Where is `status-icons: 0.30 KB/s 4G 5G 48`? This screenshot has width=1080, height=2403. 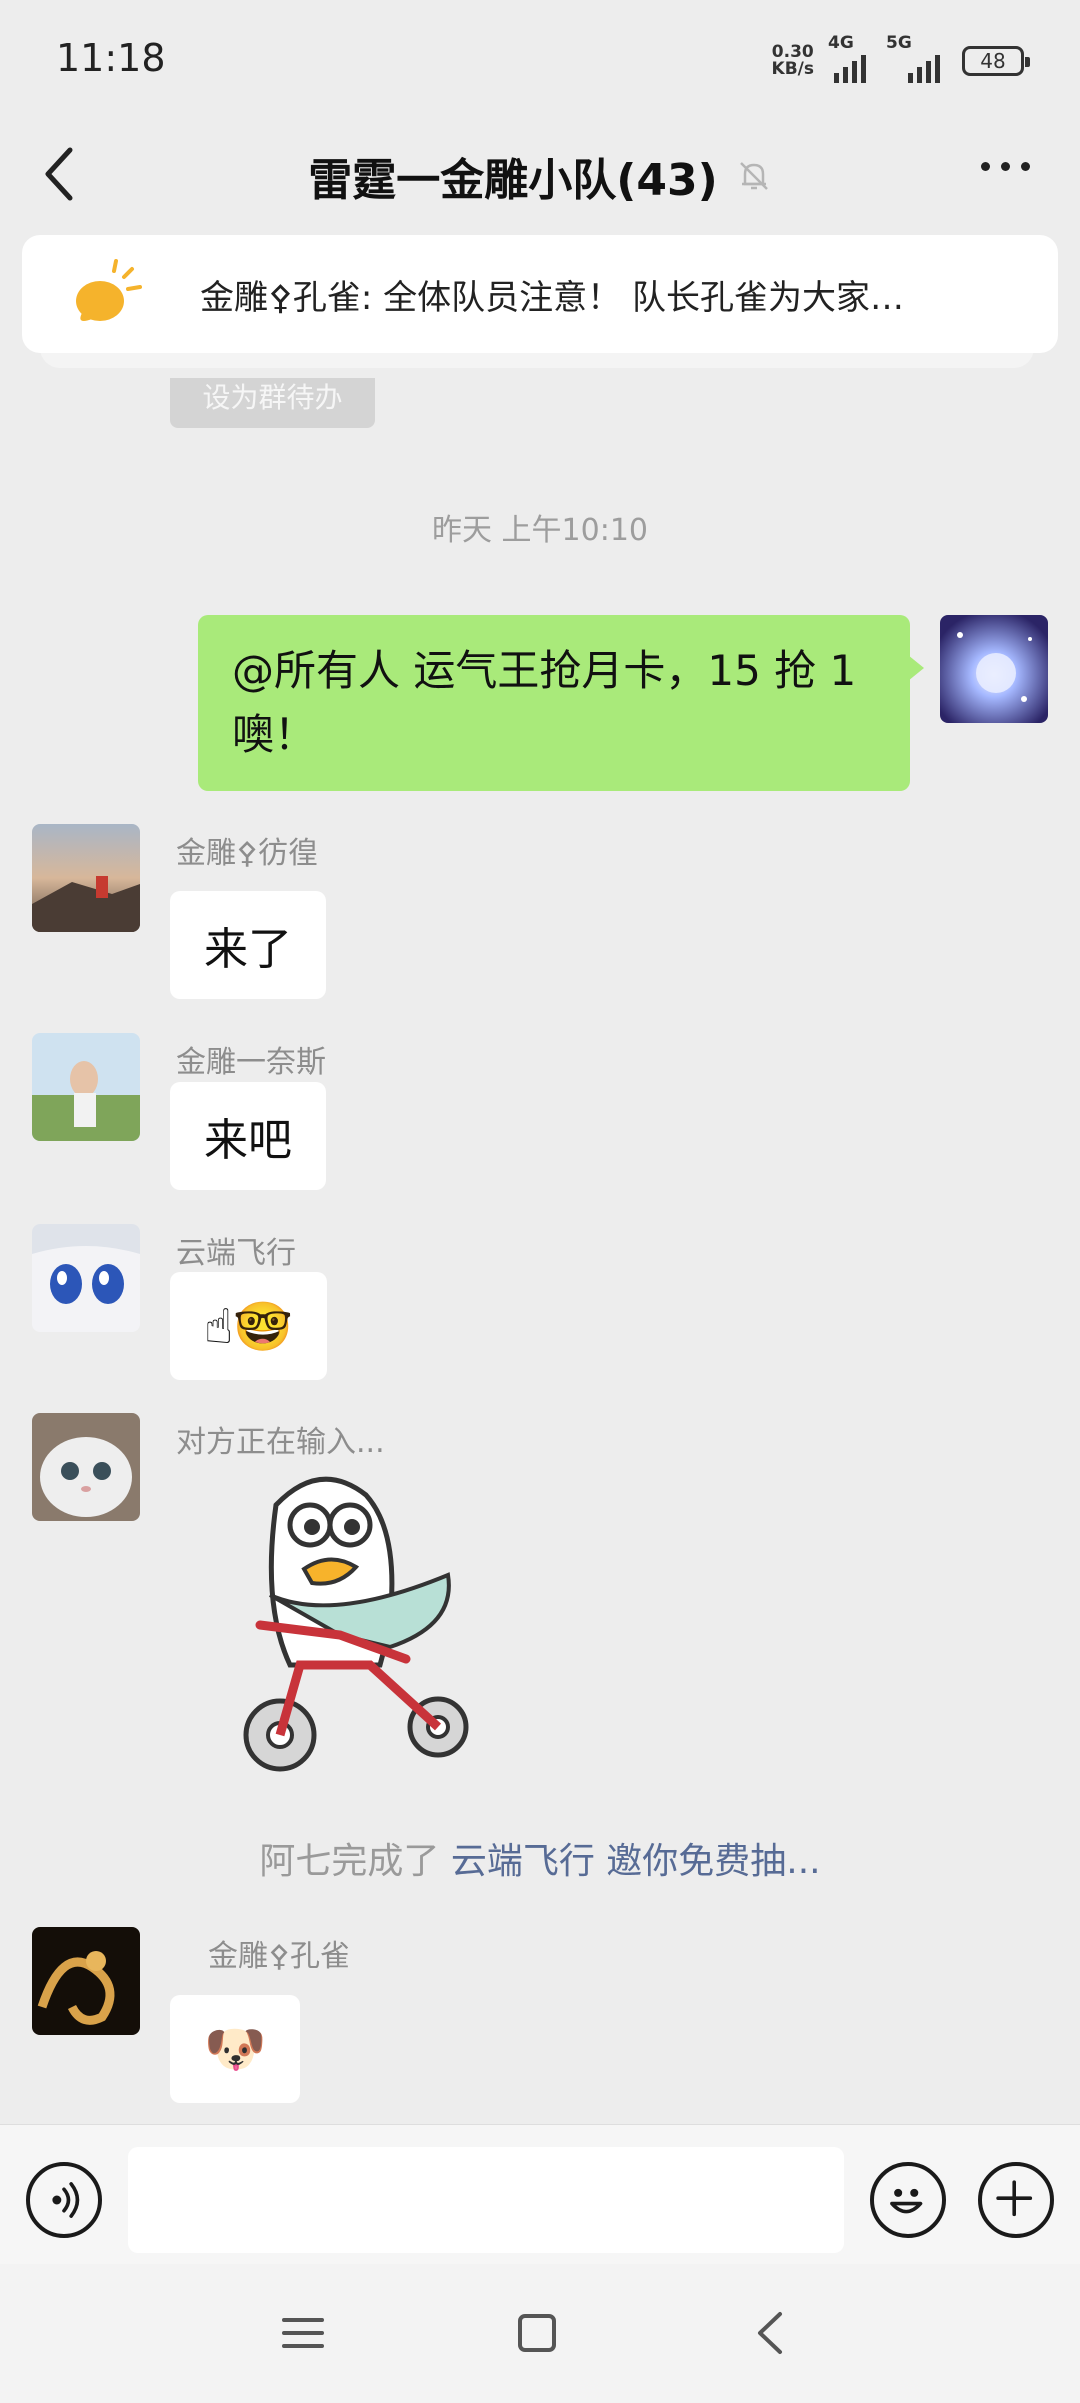
status-icons: 0.30 KB/s 4G 5G 48 is located at coordinates (901, 59).